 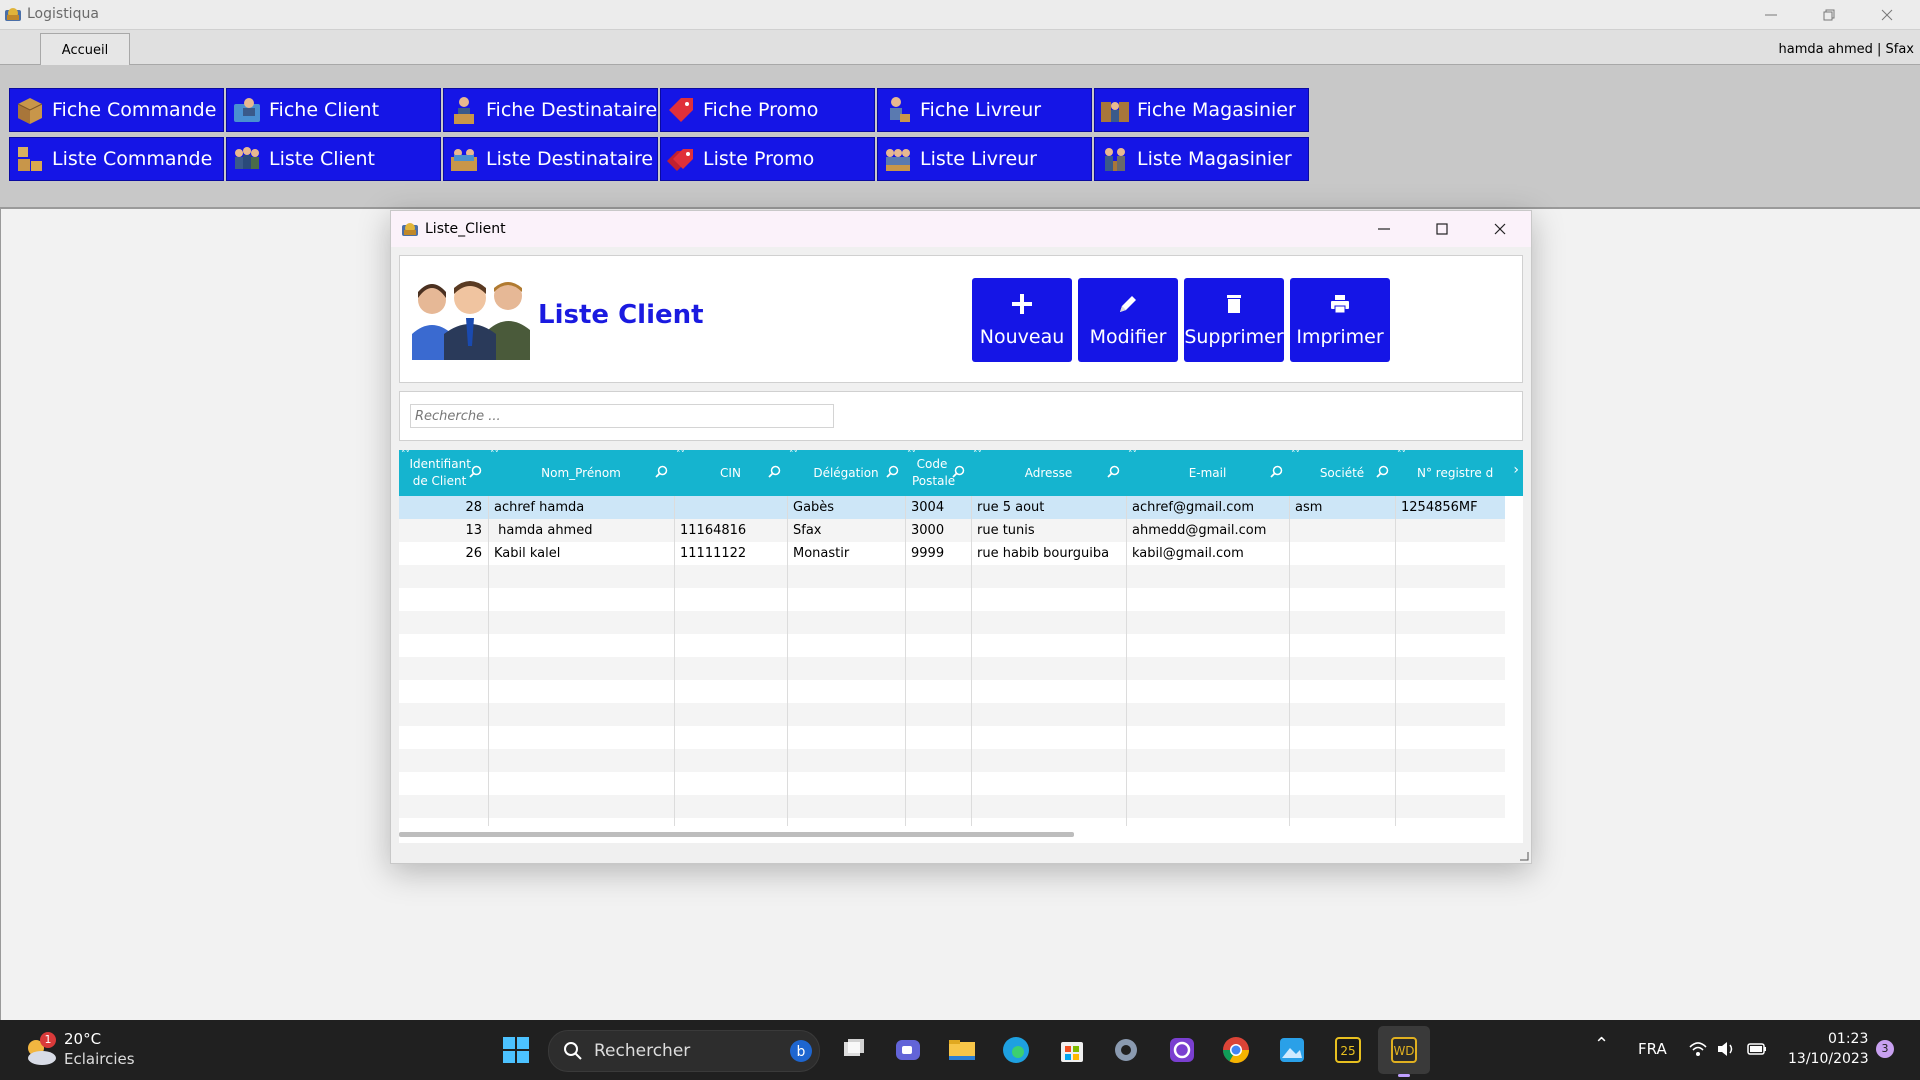 What do you see at coordinates (1757, 1049) in the screenshot?
I see `battery-icon` at bounding box center [1757, 1049].